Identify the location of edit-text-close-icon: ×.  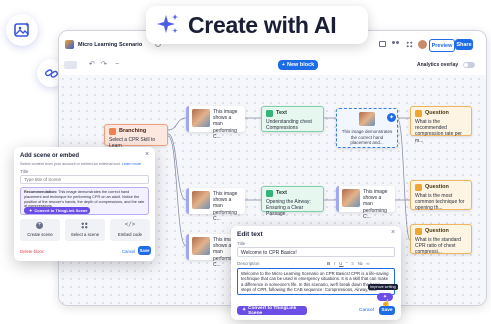
(393, 232).